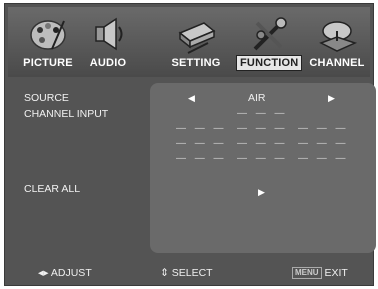  I want to click on help-bar: ◂▸ ADJUST ⇕ SELECT MENU EXIT, so click(189, 272).